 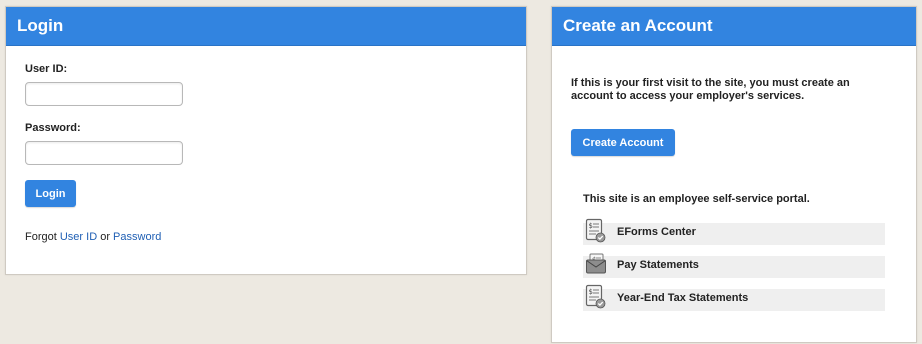 What do you see at coordinates (734, 231) in the screenshot?
I see `service-item-eforms: $ EForms Center` at bounding box center [734, 231].